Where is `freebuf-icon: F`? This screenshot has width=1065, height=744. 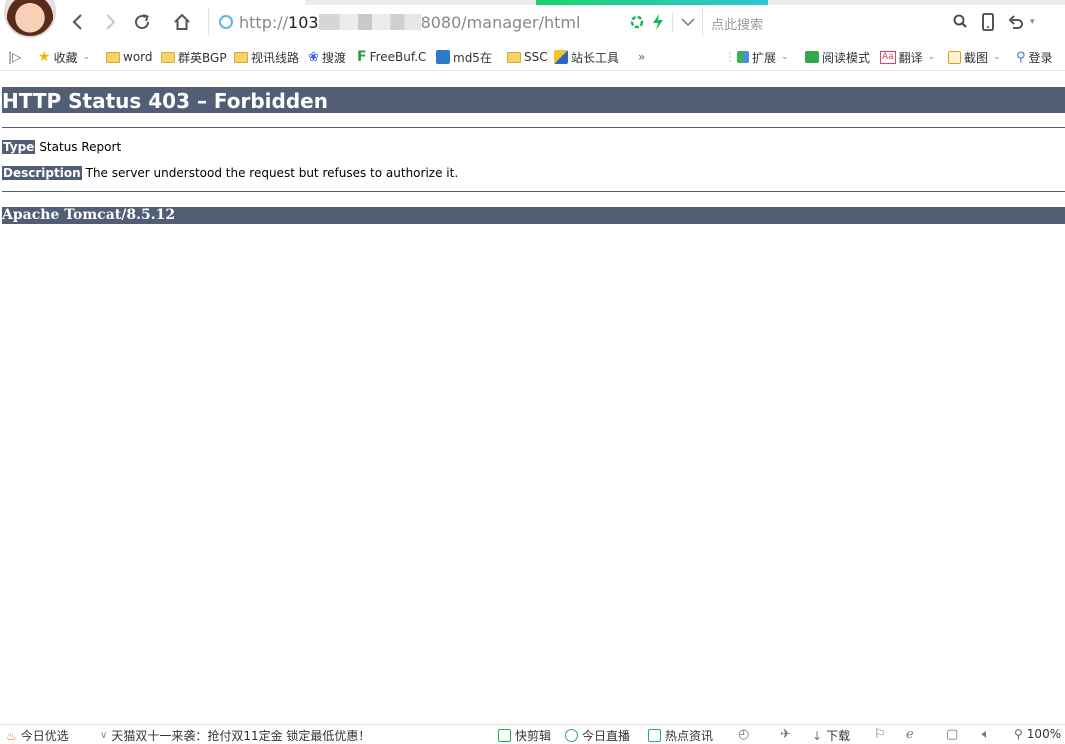 freebuf-icon: F is located at coordinates (362, 57).